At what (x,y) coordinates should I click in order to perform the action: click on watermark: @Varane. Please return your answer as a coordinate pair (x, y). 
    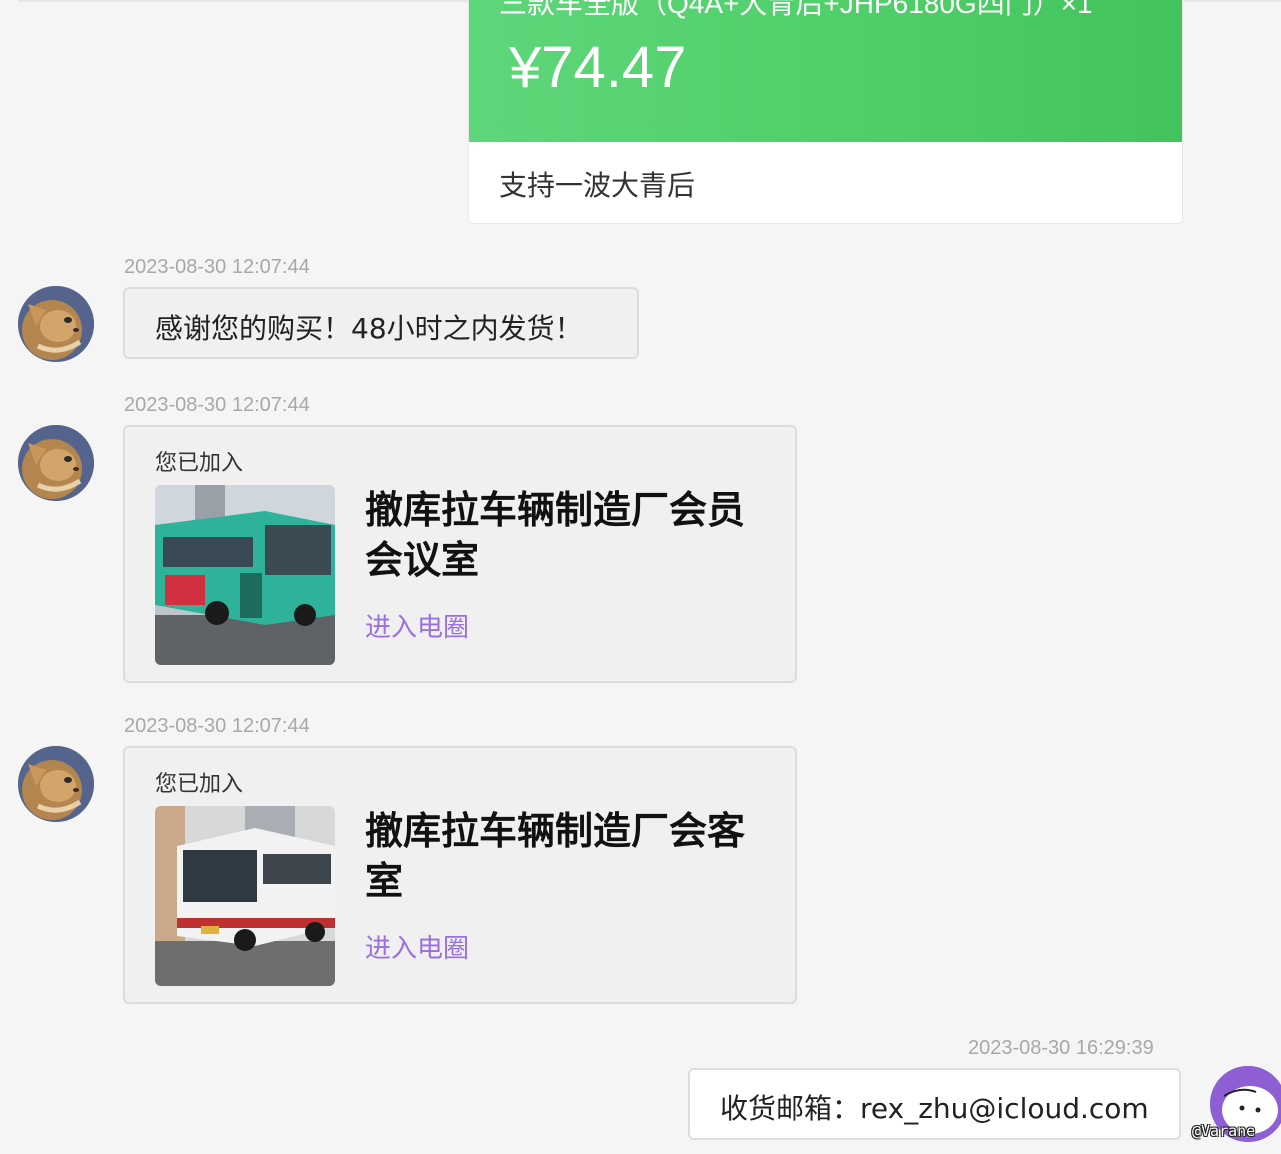
    Looking at the image, I should click on (1224, 1131).